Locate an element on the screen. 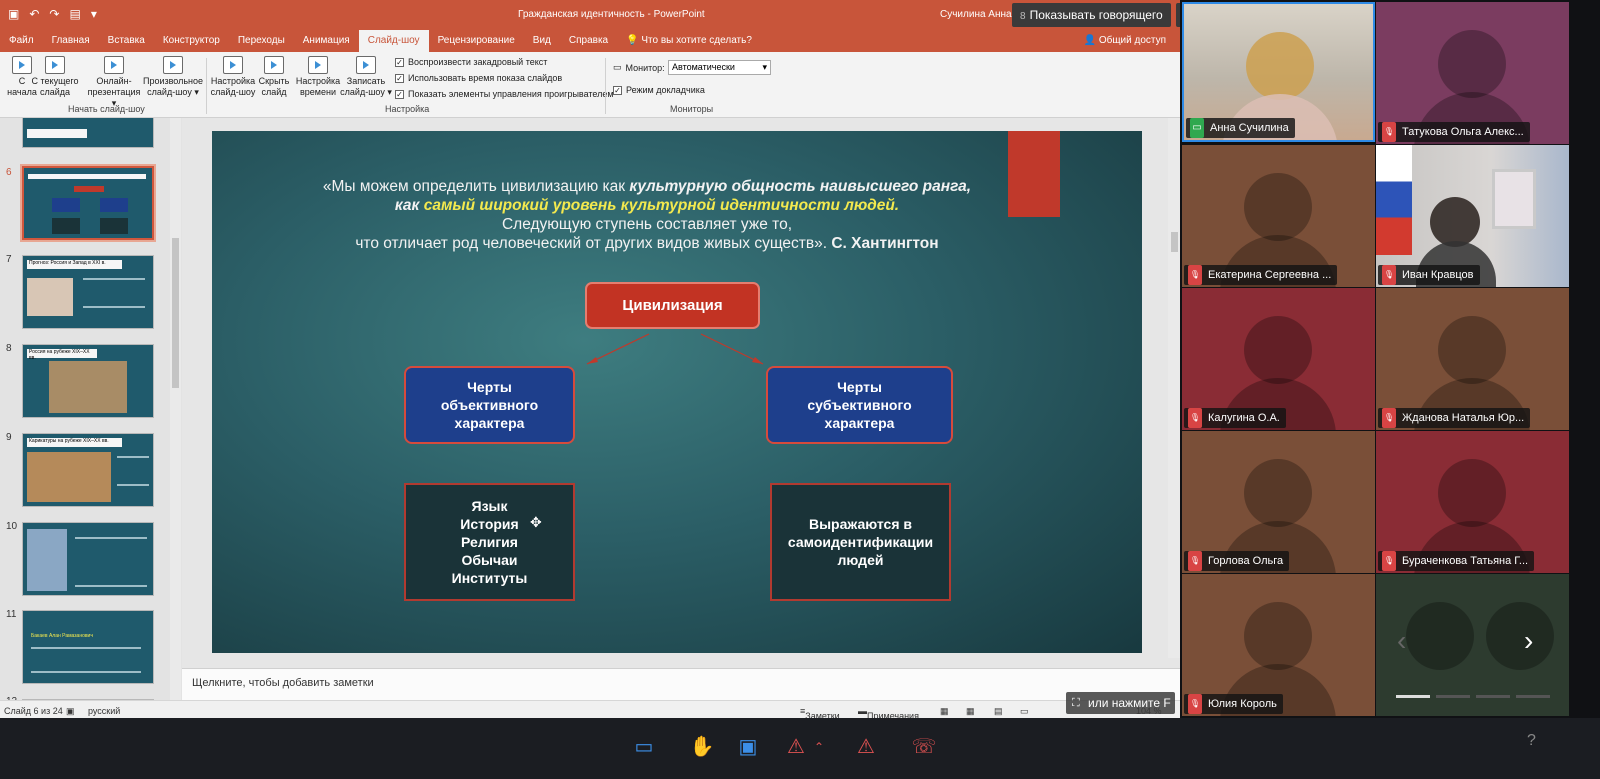 Image resolution: width=1600 pixels, height=779 pixels. comments-toggle: ▬ Примечания is located at coordinates (888, 713).